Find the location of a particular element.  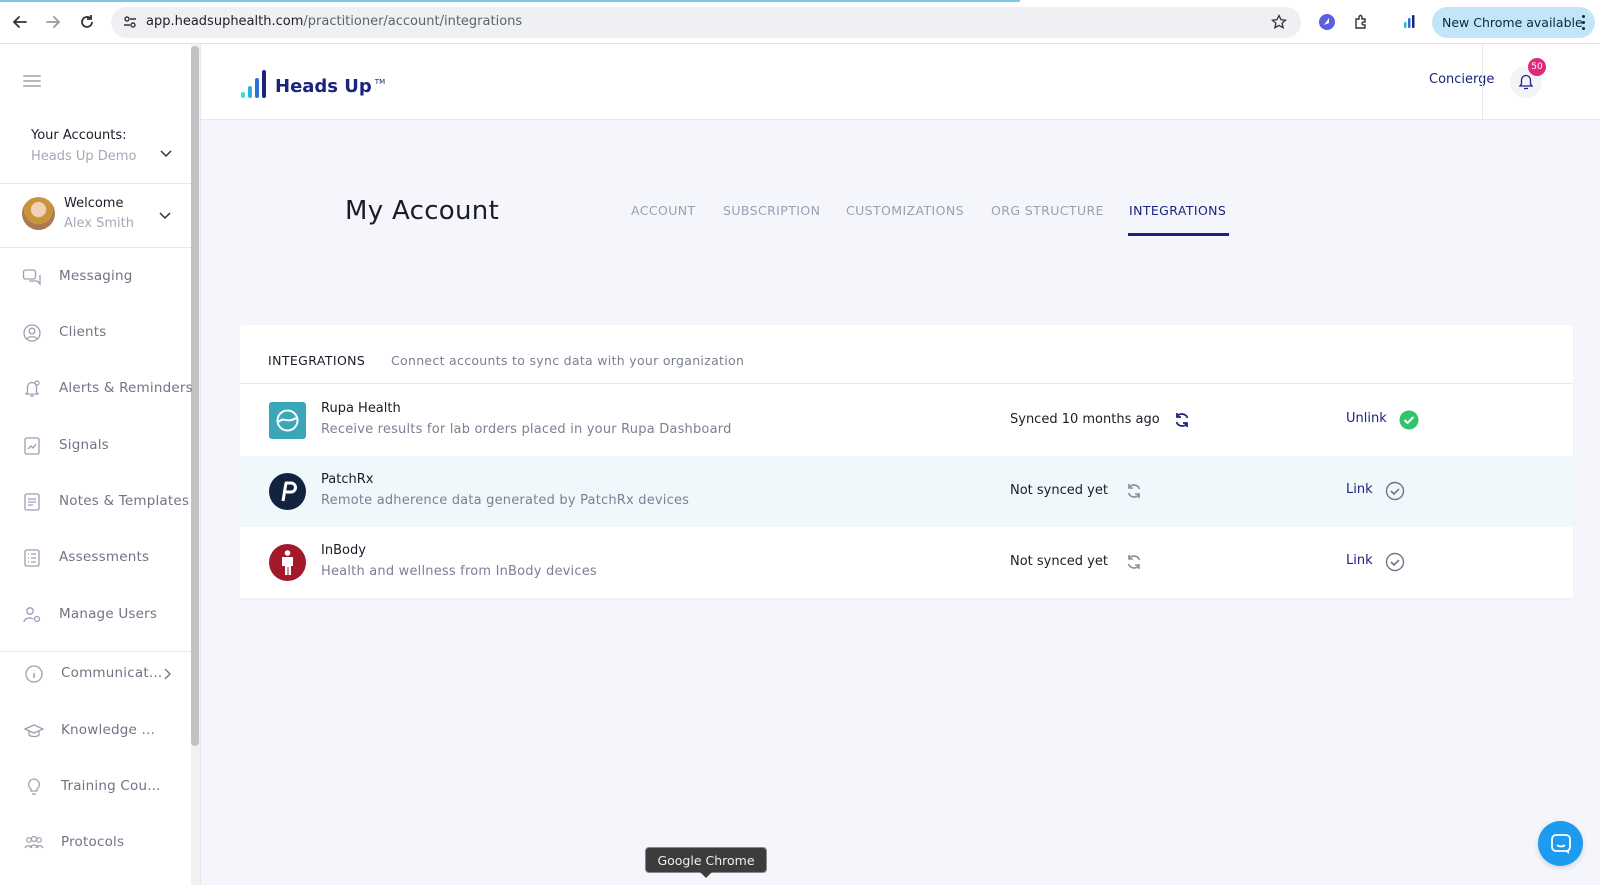

sidebar-item-label: Assessments is located at coordinates (104, 557).